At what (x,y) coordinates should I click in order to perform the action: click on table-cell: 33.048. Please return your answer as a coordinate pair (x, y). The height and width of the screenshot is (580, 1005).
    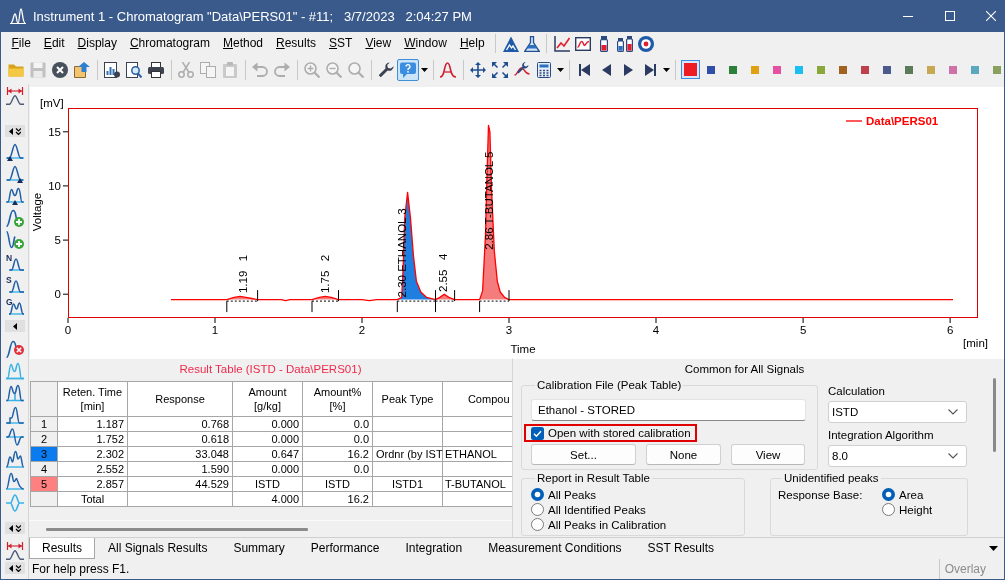
    Looking at the image, I should click on (180, 454).